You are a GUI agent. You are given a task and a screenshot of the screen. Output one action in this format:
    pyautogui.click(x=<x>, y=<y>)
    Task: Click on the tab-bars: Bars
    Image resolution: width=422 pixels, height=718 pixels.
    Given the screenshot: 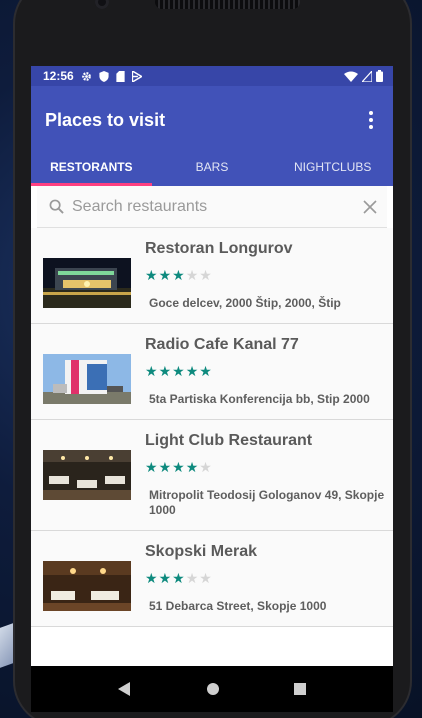 What is the action you would take?
    pyautogui.click(x=212, y=170)
    